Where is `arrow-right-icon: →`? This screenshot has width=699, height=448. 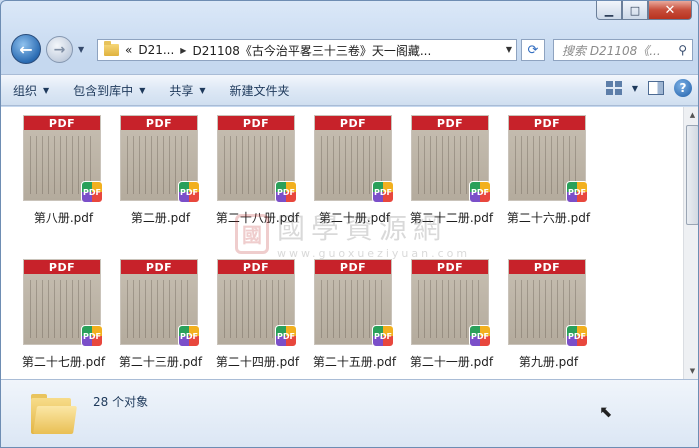 arrow-right-icon: → is located at coordinates (59, 49).